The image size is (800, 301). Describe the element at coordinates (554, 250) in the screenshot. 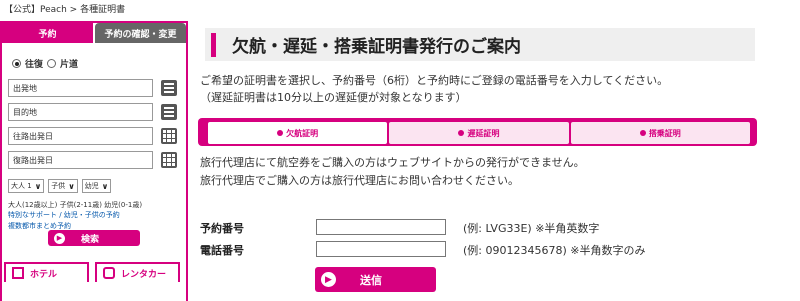

I see `phone-number-hint: (例: 09012345678) ※半角数字のみ` at that location.